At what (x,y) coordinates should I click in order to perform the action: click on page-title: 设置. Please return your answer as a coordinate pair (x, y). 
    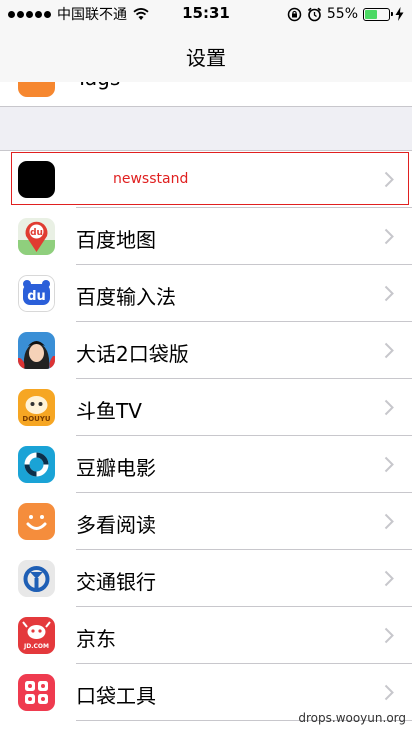
    Looking at the image, I should click on (206, 58).